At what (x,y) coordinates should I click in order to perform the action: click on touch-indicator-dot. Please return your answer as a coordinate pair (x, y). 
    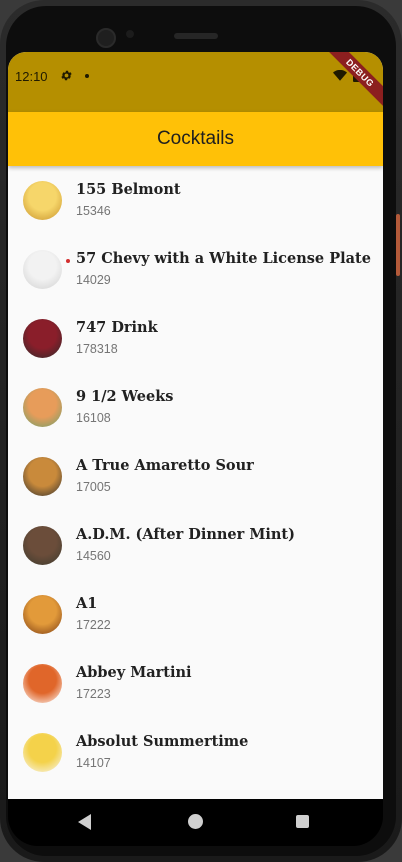
    Looking at the image, I should click on (68, 261).